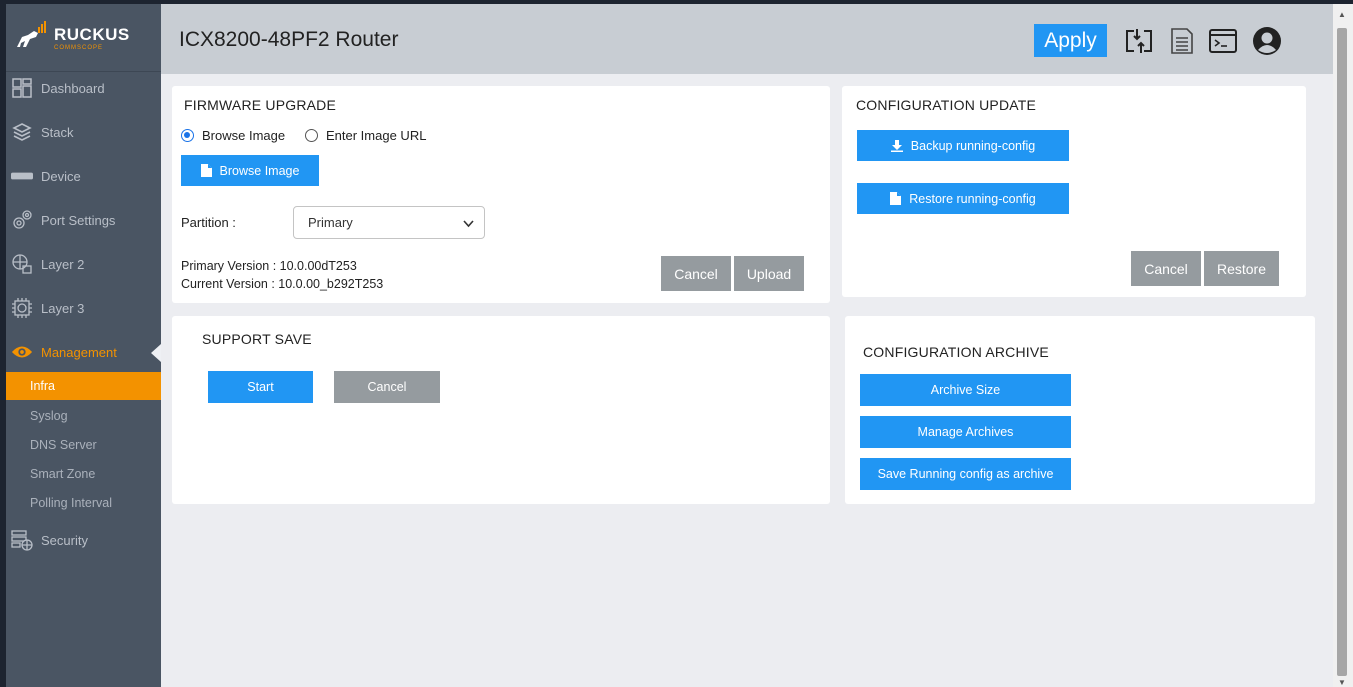 The height and width of the screenshot is (687, 1353). What do you see at coordinates (71, 503) in the screenshot?
I see `subitem-label: Polling Interval` at bounding box center [71, 503].